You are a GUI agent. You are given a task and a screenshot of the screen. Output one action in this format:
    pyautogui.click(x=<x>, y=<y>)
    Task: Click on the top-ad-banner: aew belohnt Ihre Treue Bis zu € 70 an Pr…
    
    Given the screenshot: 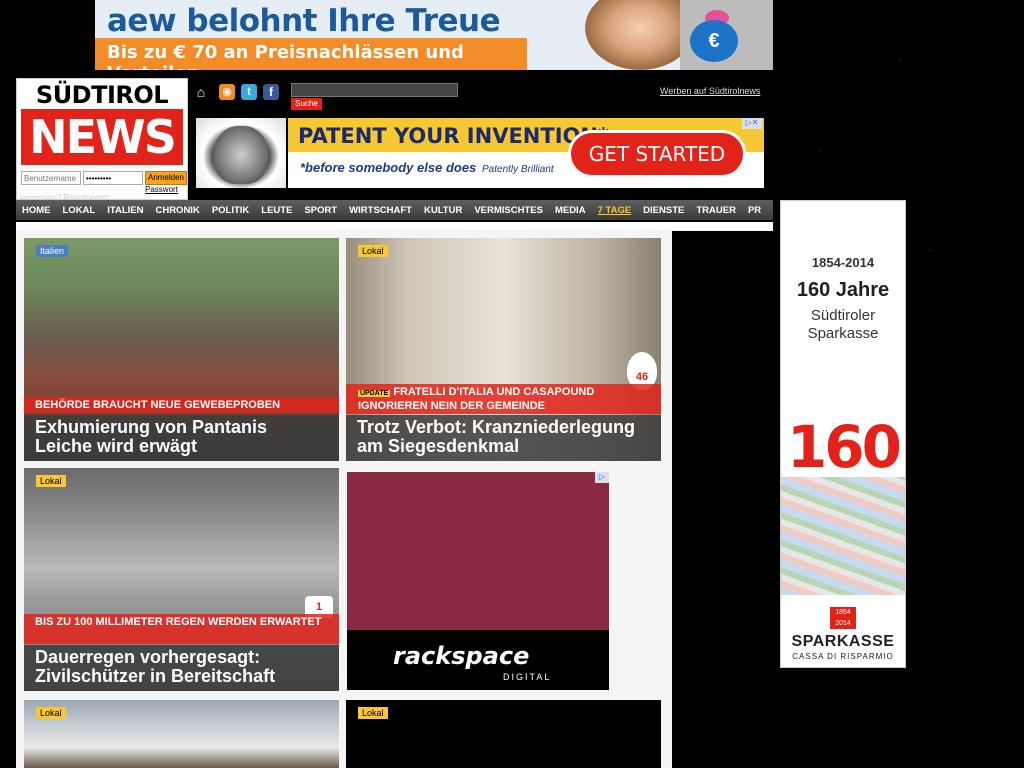 What is the action you would take?
    pyautogui.click(x=434, y=35)
    